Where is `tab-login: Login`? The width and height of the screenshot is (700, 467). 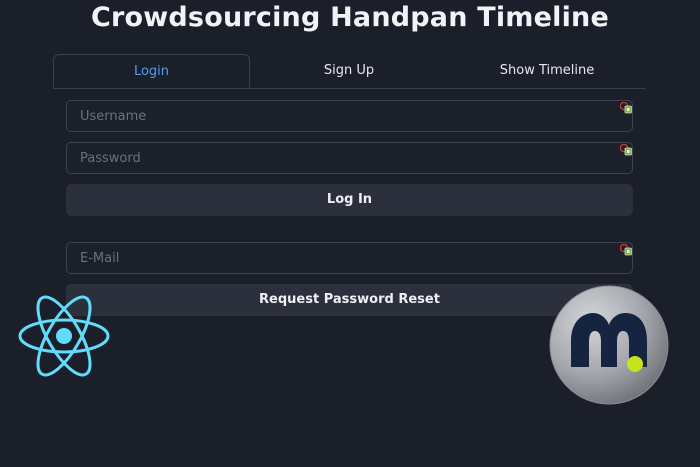
tab-login: Login is located at coordinates (151, 71).